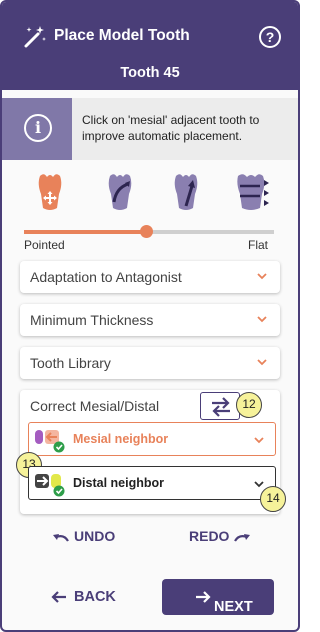 This screenshot has height=632, width=320. Describe the element at coordinates (85, 232) in the screenshot. I see `slider-fill` at that location.